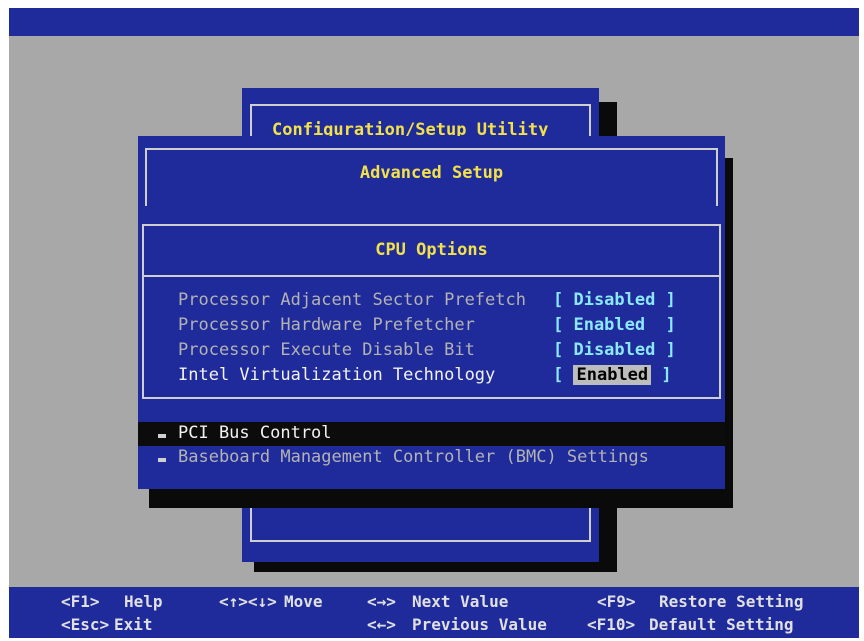  Describe the element at coordinates (563, 375) in the screenshot. I see `bracket-open: [` at that location.